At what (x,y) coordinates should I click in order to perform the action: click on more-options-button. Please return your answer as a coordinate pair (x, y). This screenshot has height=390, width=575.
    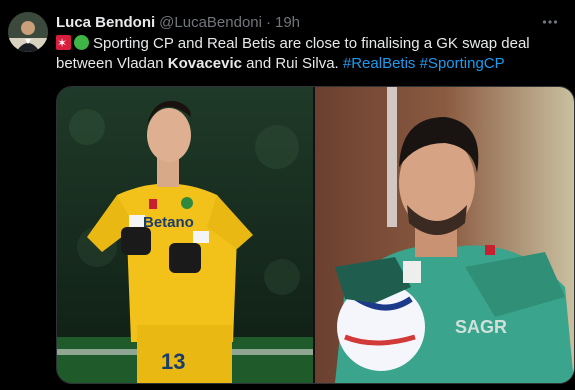
    Looking at the image, I should click on (550, 22).